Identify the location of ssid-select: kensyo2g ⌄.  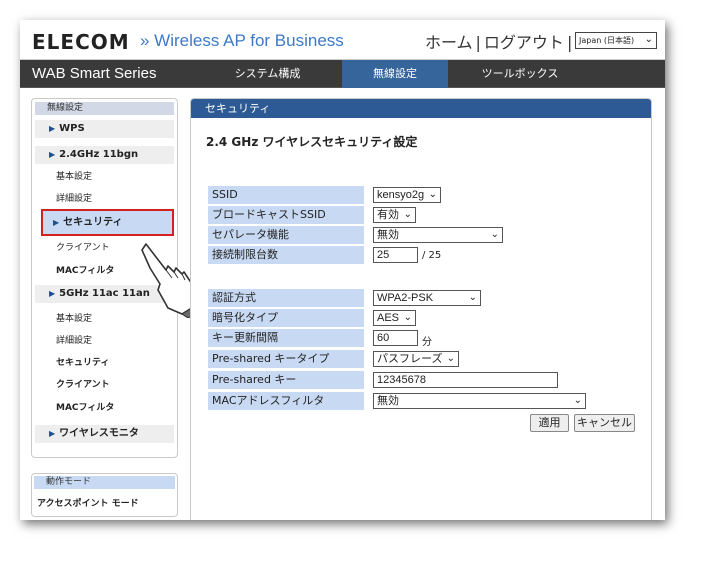
(407, 195).